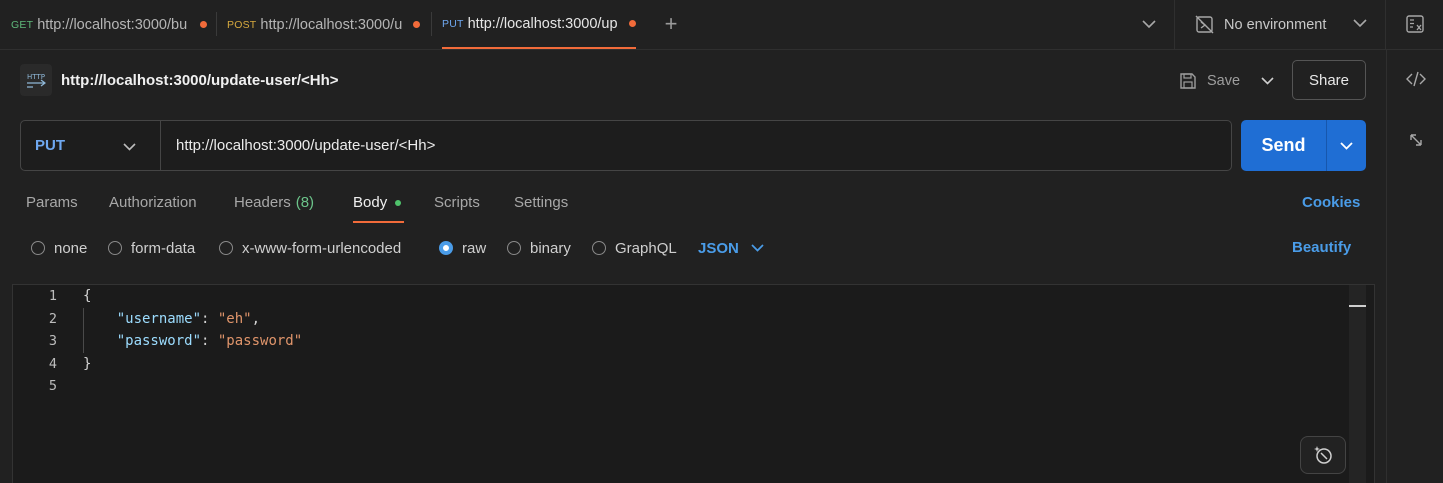 This screenshot has height=483, width=1443. I want to click on sparkle-icon, so click(1323, 455).